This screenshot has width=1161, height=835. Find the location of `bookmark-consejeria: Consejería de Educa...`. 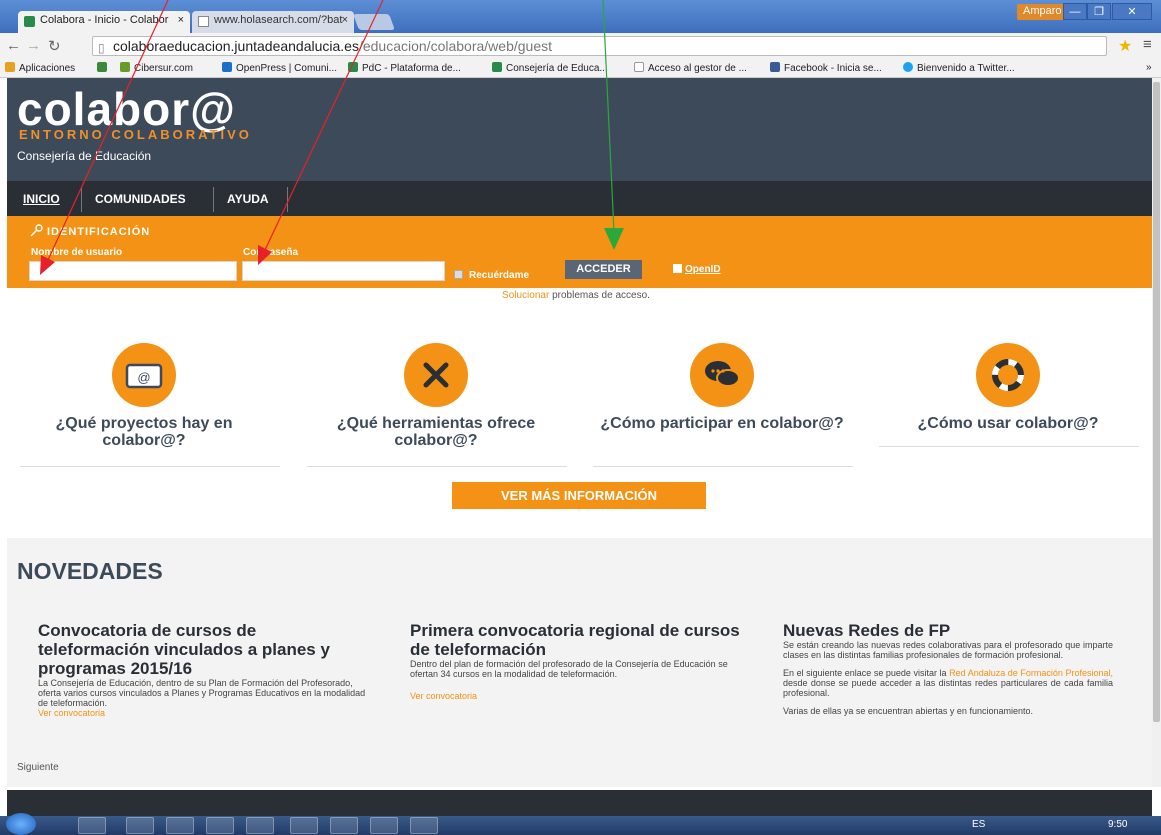

bookmark-consejeria: Consejería de Educa... is located at coordinates (550, 68).